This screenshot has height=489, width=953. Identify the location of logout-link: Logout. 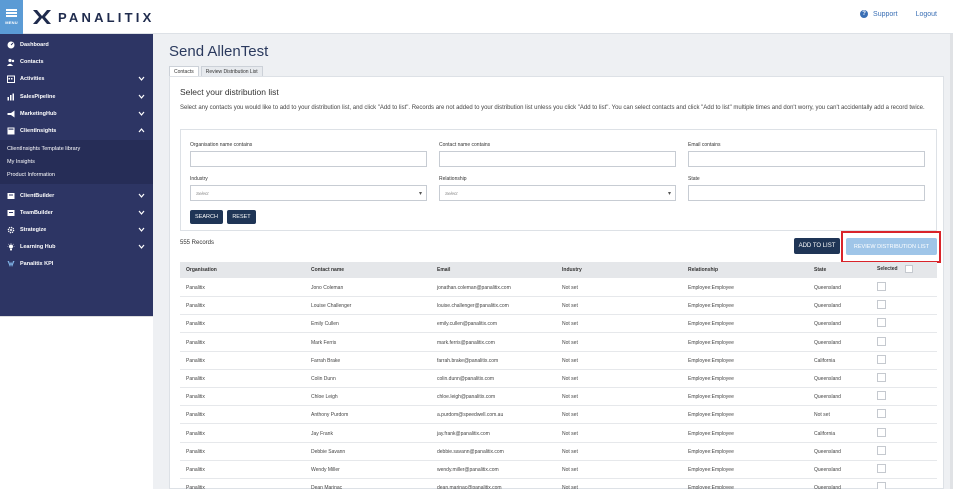
(926, 14).